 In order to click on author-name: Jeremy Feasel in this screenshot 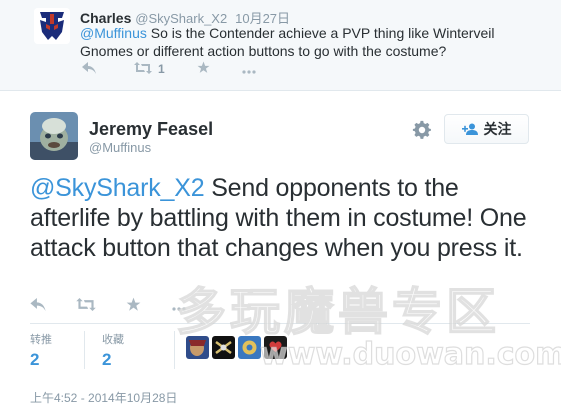, I will do `click(151, 129)`.